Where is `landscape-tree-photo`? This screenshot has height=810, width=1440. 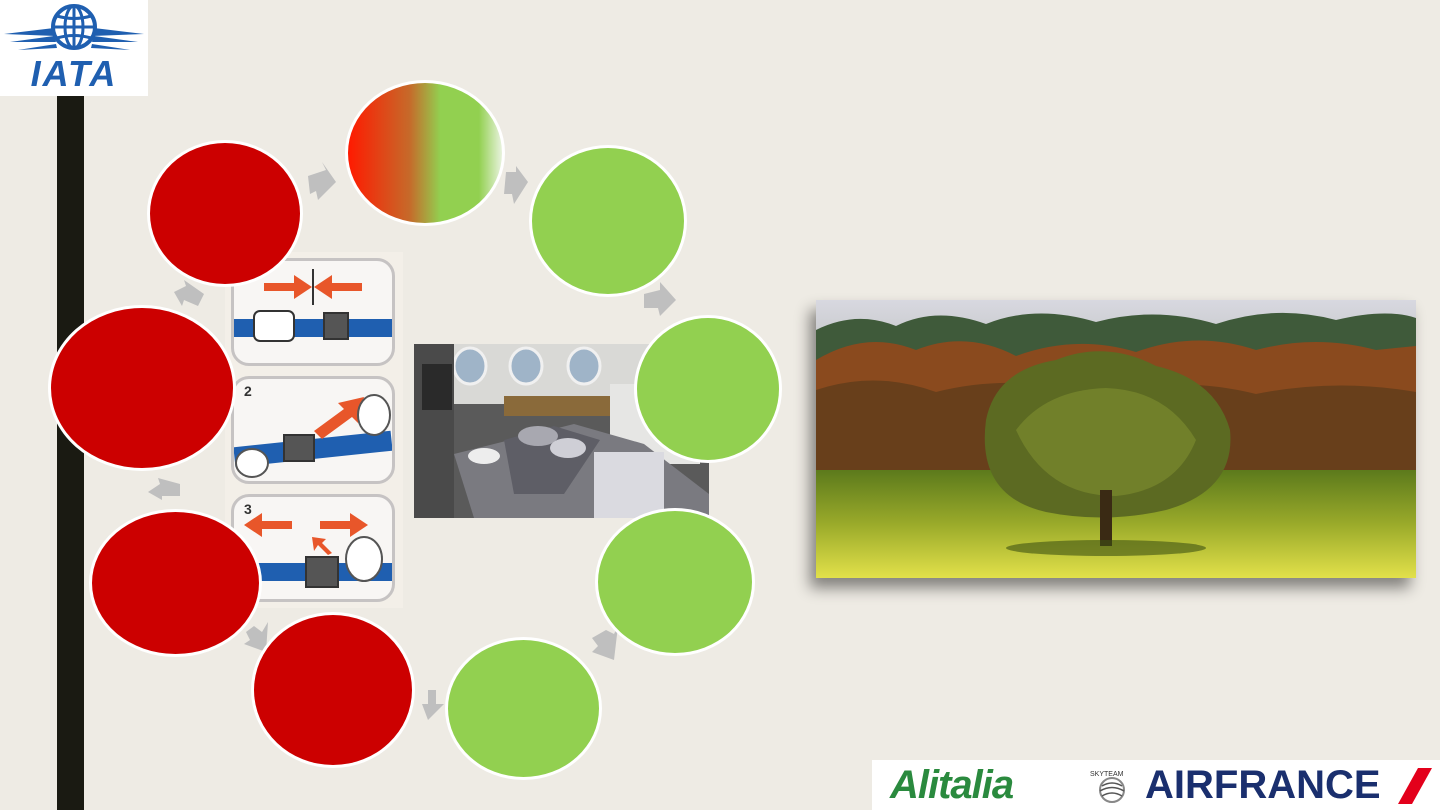 landscape-tree-photo is located at coordinates (1116, 439).